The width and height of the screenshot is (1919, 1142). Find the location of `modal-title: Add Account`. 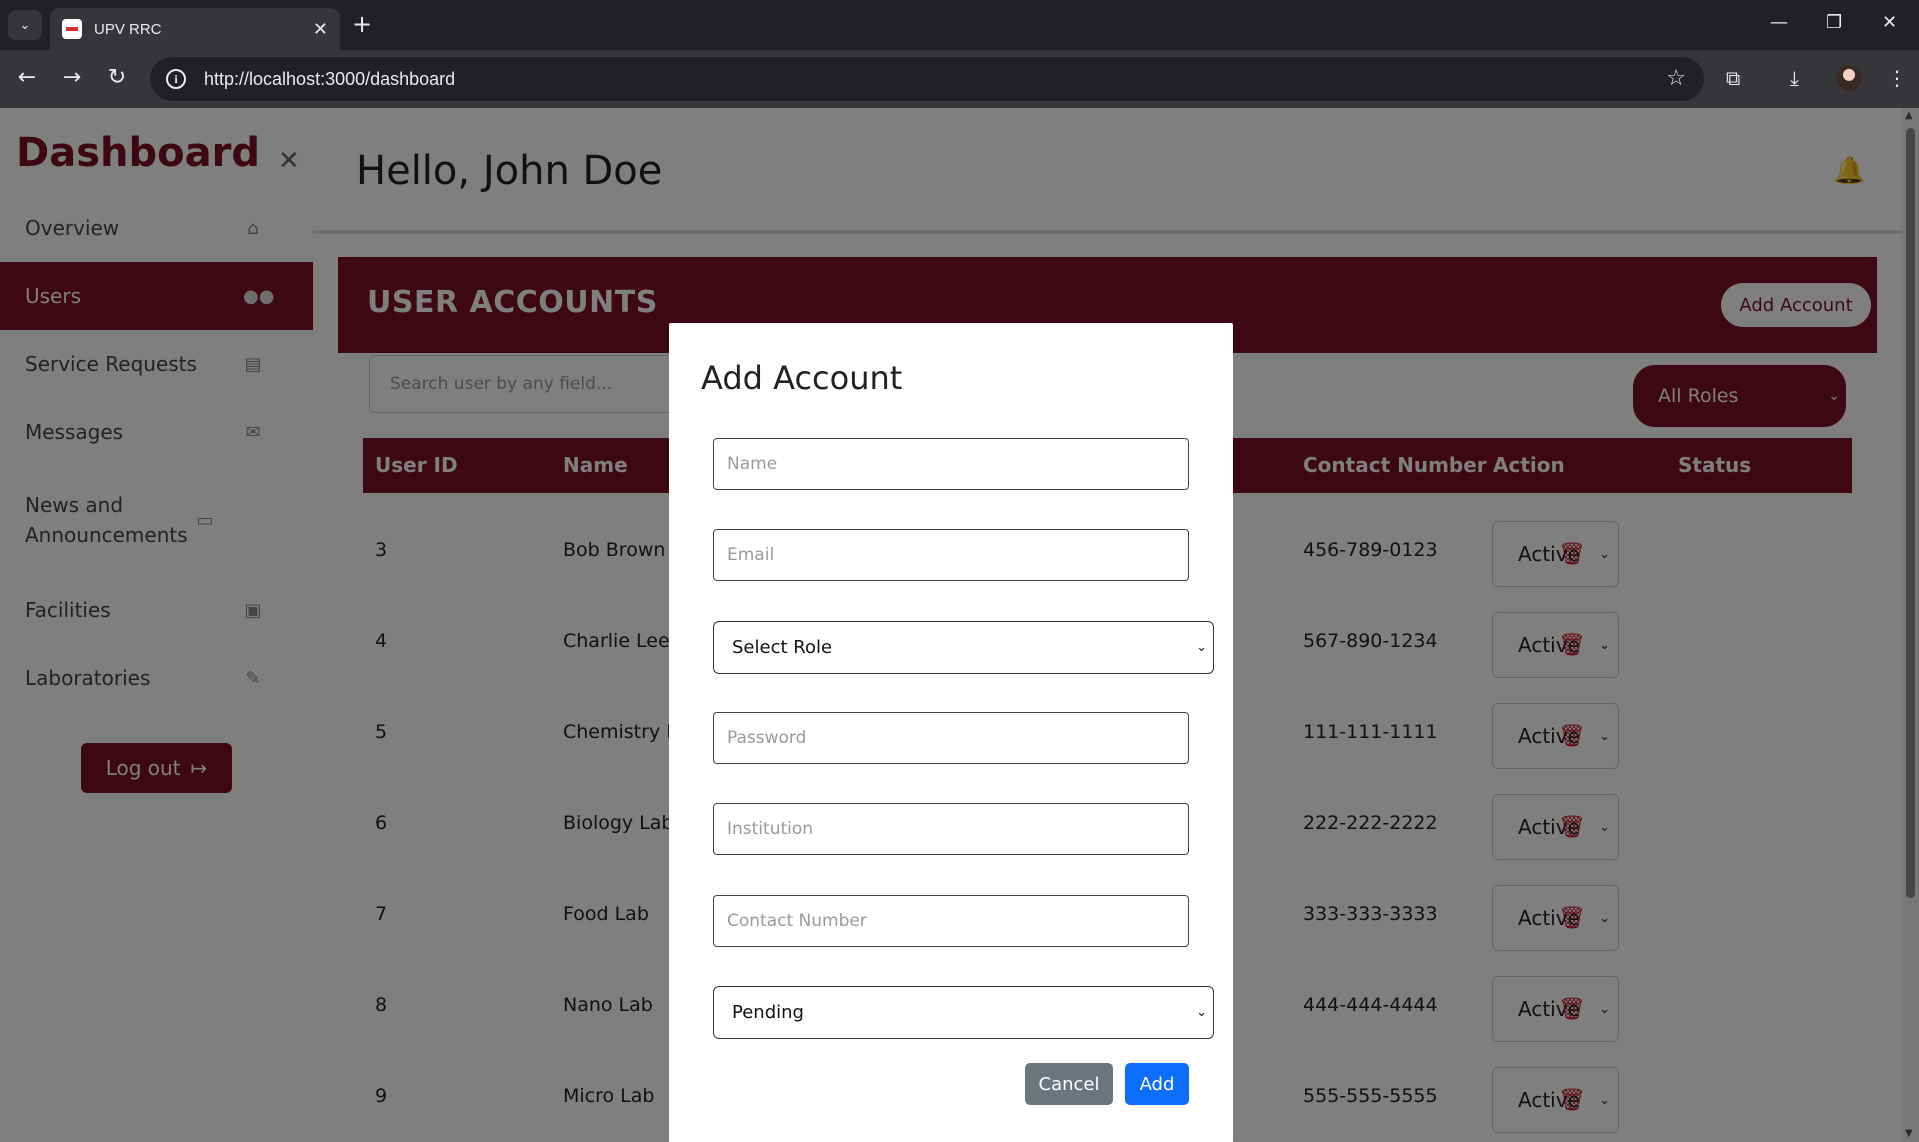

modal-title: Add Account is located at coordinates (802, 378).